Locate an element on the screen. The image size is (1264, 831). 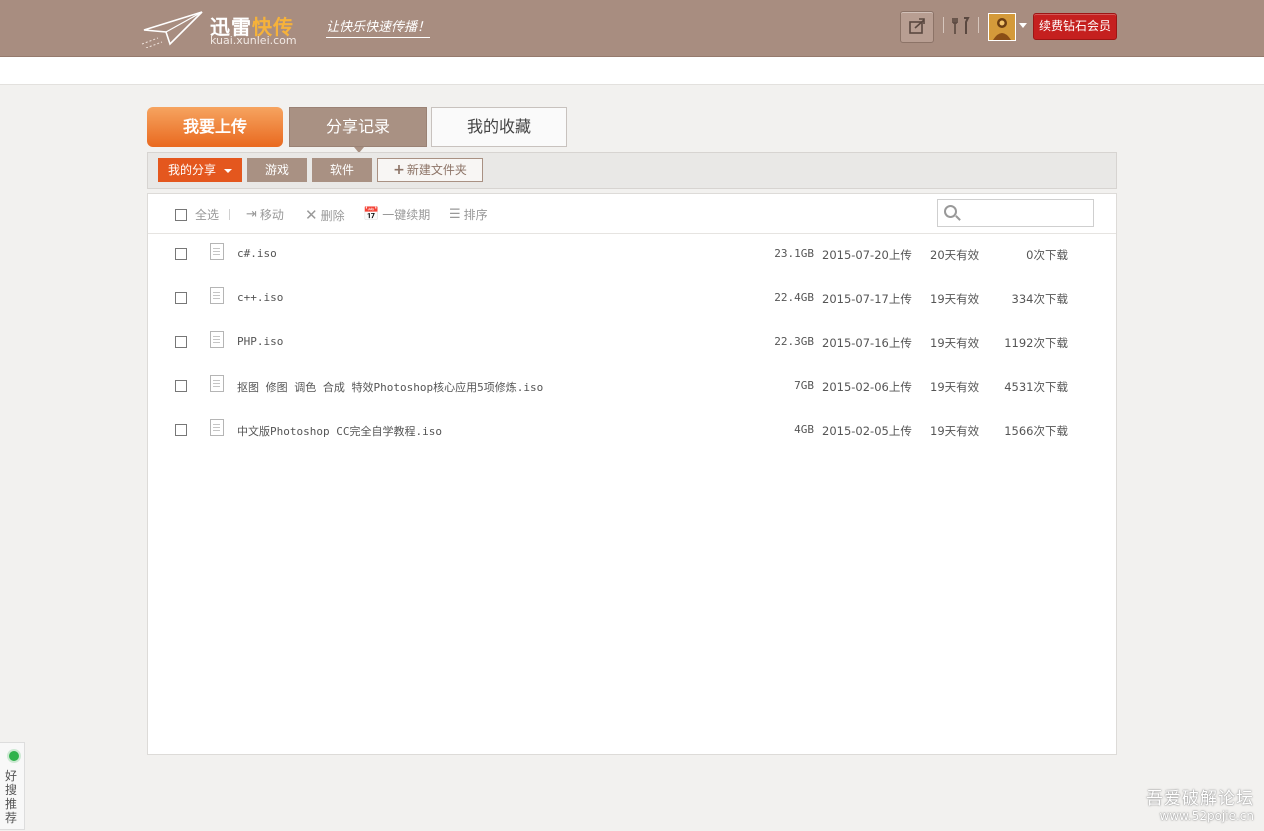
file-name: c#.iso is located at coordinates (257, 253).